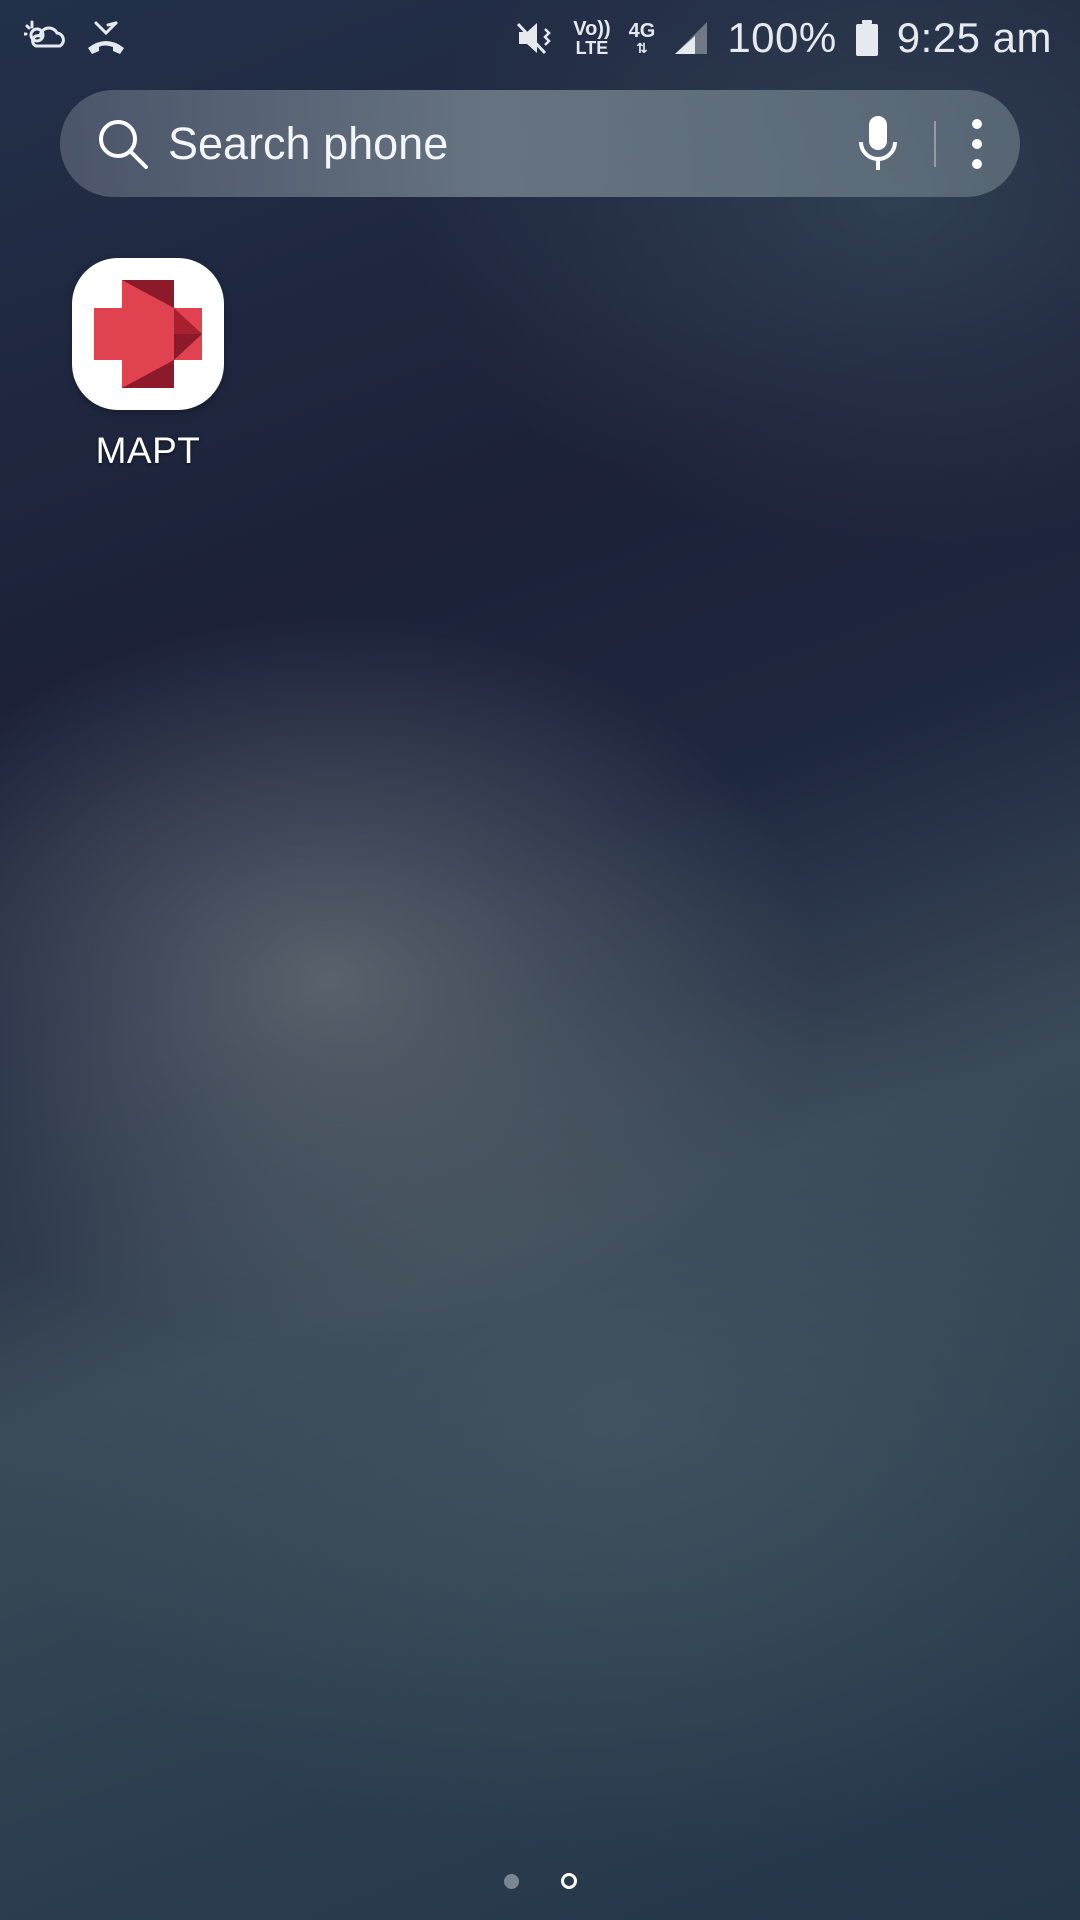  What do you see at coordinates (782, 37) in the screenshot?
I see `battery-percentage: 100%` at bounding box center [782, 37].